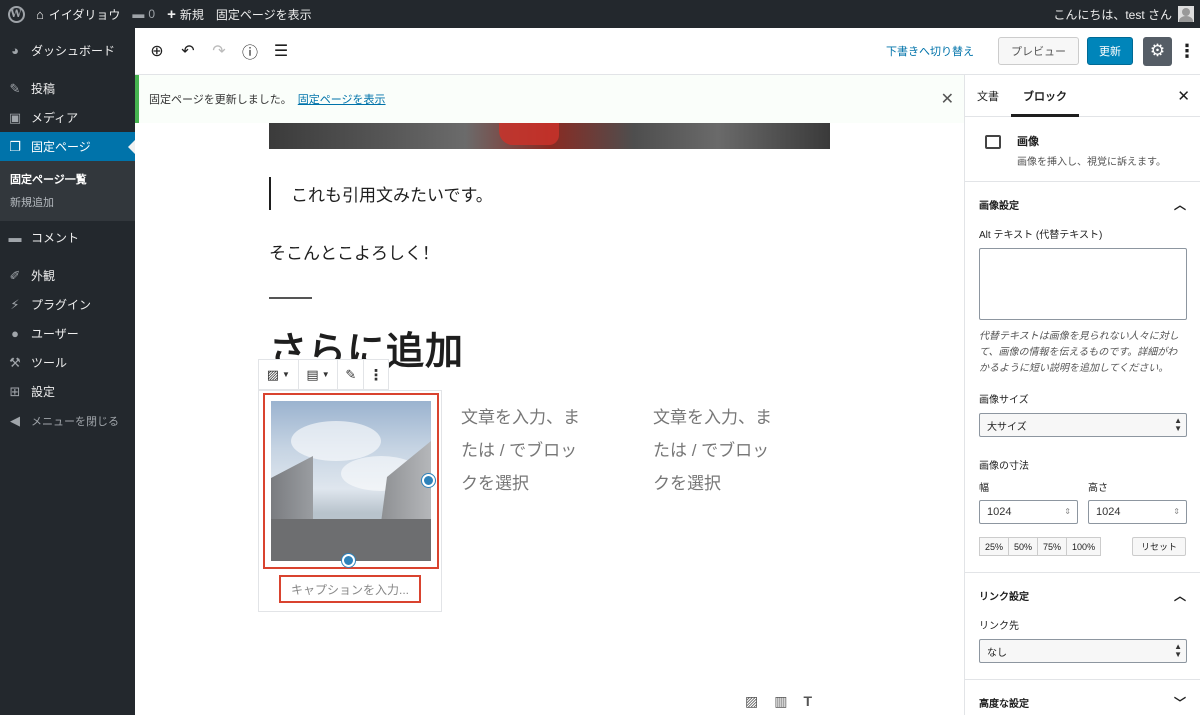 The height and width of the screenshot is (715, 1200). I want to click on width-input: 1024 ⇕, so click(1028, 512).